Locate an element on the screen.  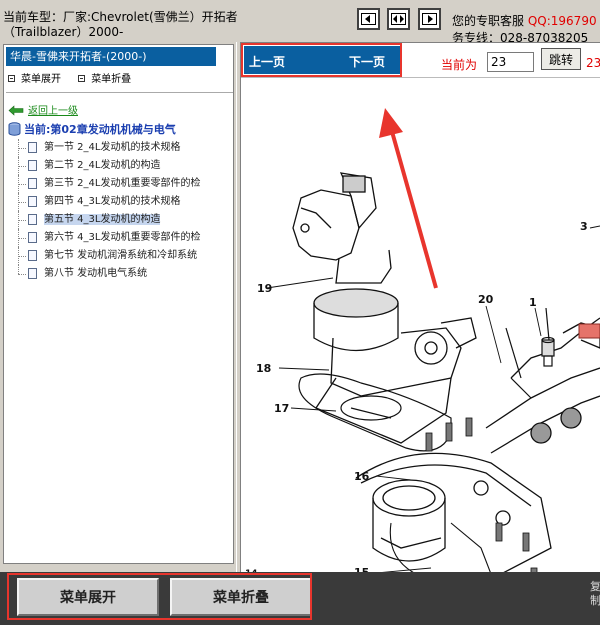
layout-right-button is located at coordinates (429, 19).